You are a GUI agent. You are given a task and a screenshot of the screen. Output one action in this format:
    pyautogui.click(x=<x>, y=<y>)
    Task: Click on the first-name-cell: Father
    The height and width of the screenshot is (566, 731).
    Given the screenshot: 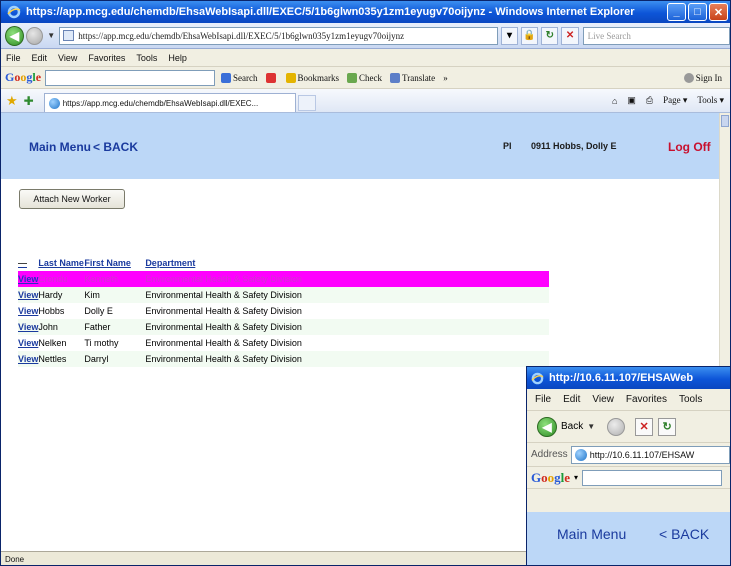 What is the action you would take?
    pyautogui.click(x=97, y=327)
    